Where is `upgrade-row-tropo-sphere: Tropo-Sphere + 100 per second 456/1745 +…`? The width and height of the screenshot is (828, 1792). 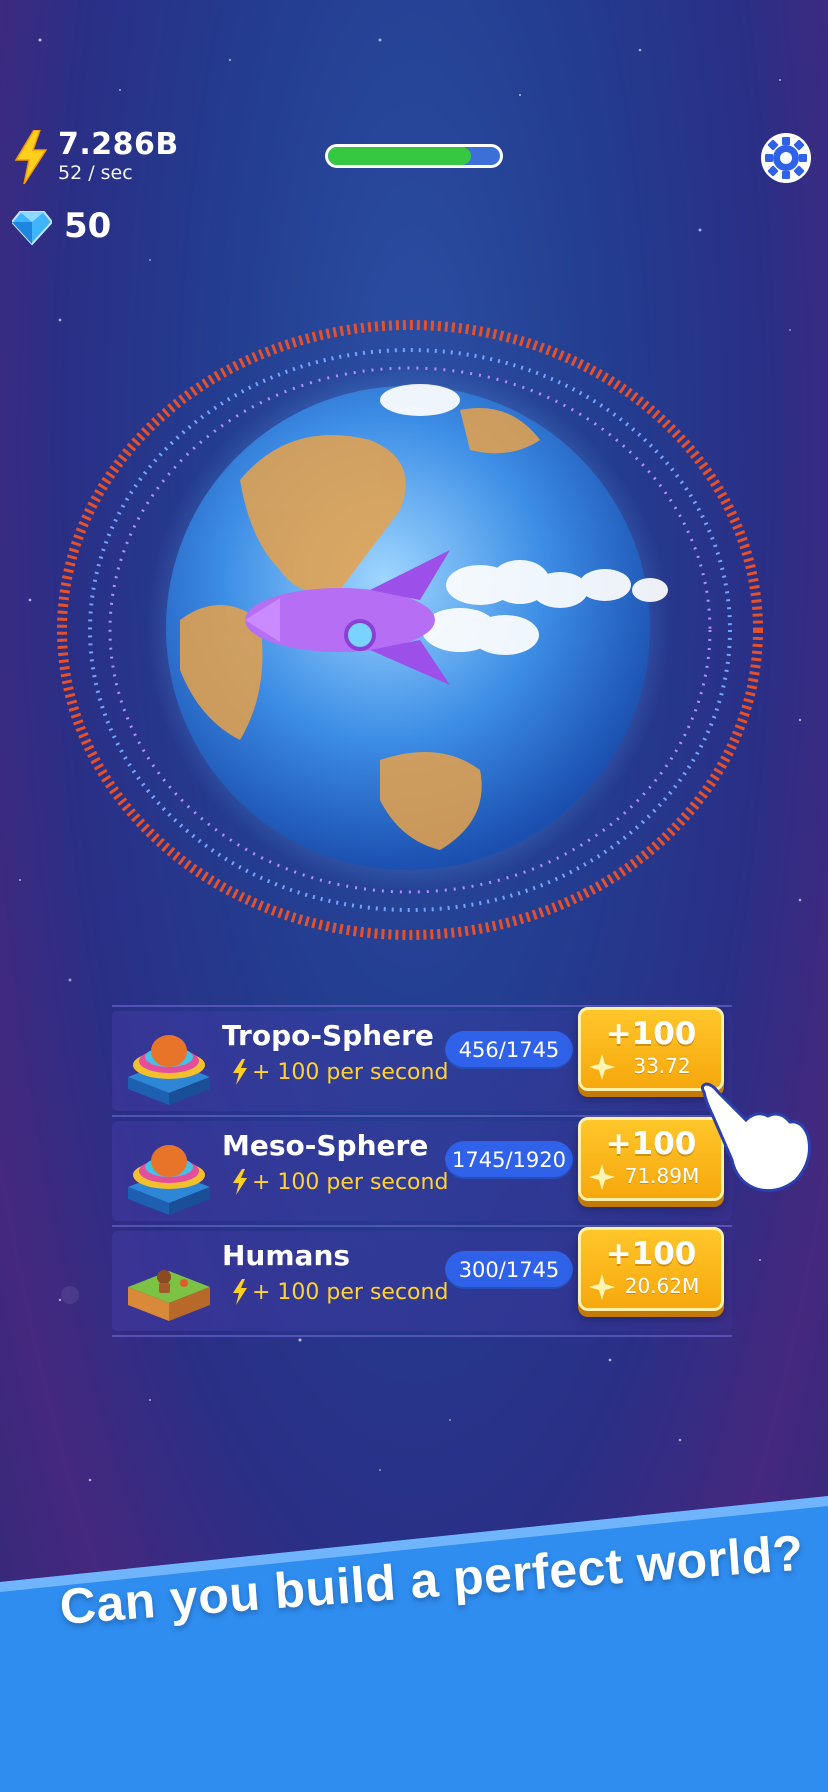
upgrade-row-tropo-sphere: Tropo-Sphere + 100 per second 456/1745 +… is located at coordinates (422, 1061).